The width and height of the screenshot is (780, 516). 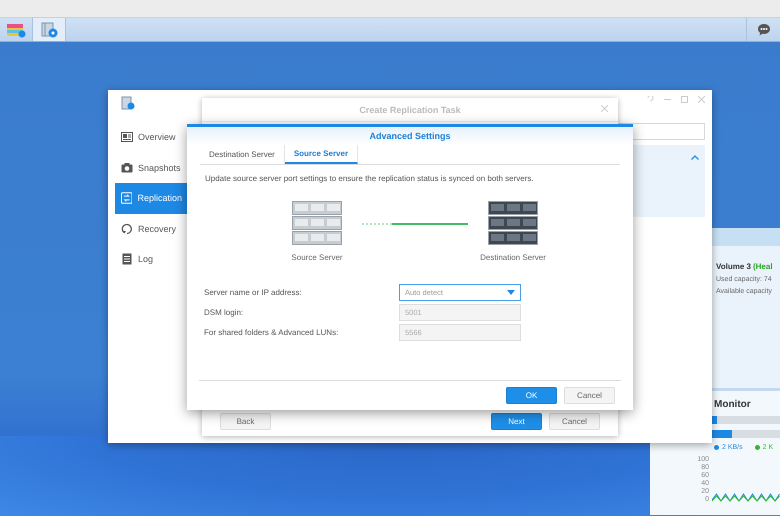 What do you see at coordinates (667, 99) in the screenshot?
I see `minimize-icon` at bounding box center [667, 99].